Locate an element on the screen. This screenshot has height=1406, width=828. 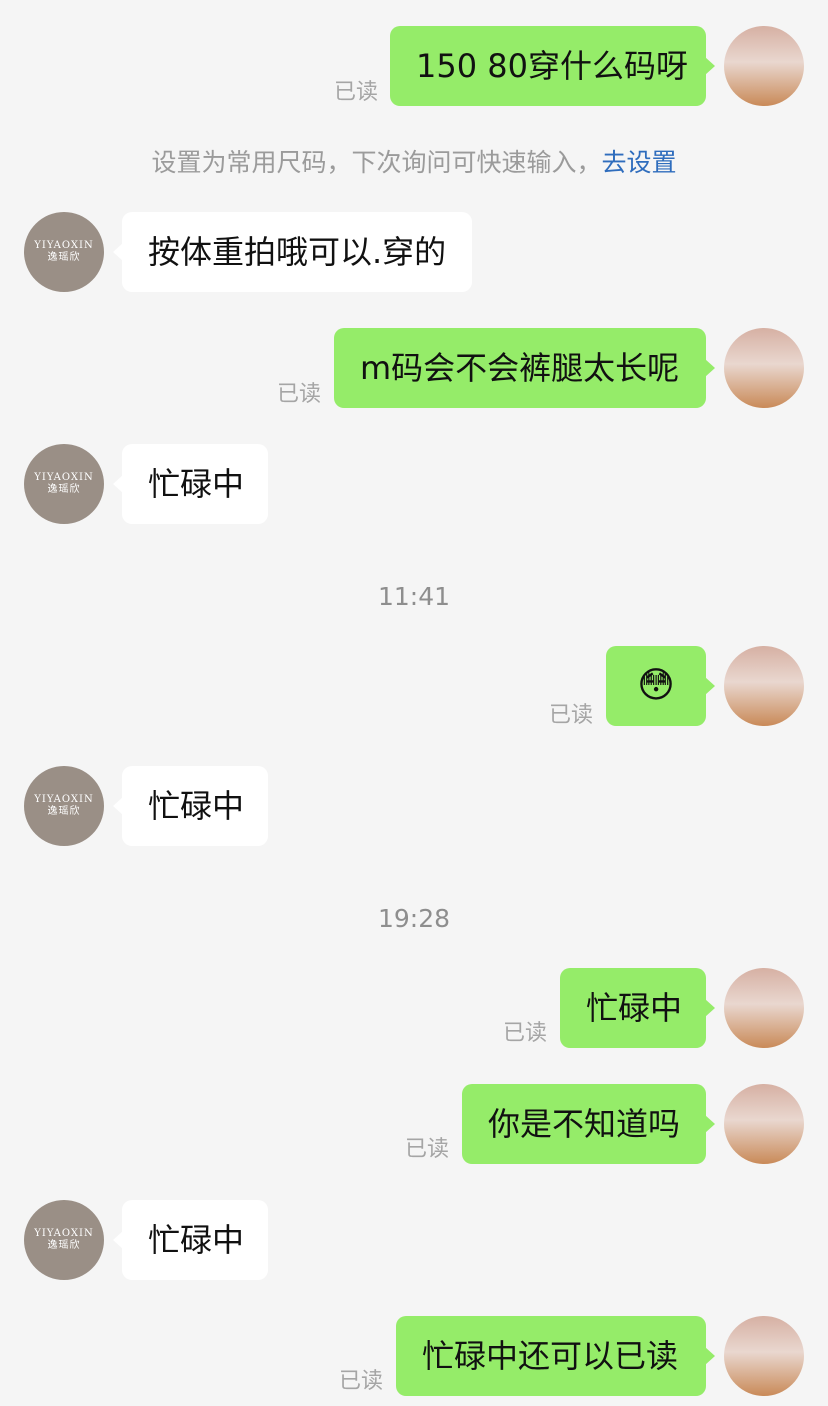
merchant-message-bubble: 按体重拍哦可以.穿的 is located at coordinates (292, 252).